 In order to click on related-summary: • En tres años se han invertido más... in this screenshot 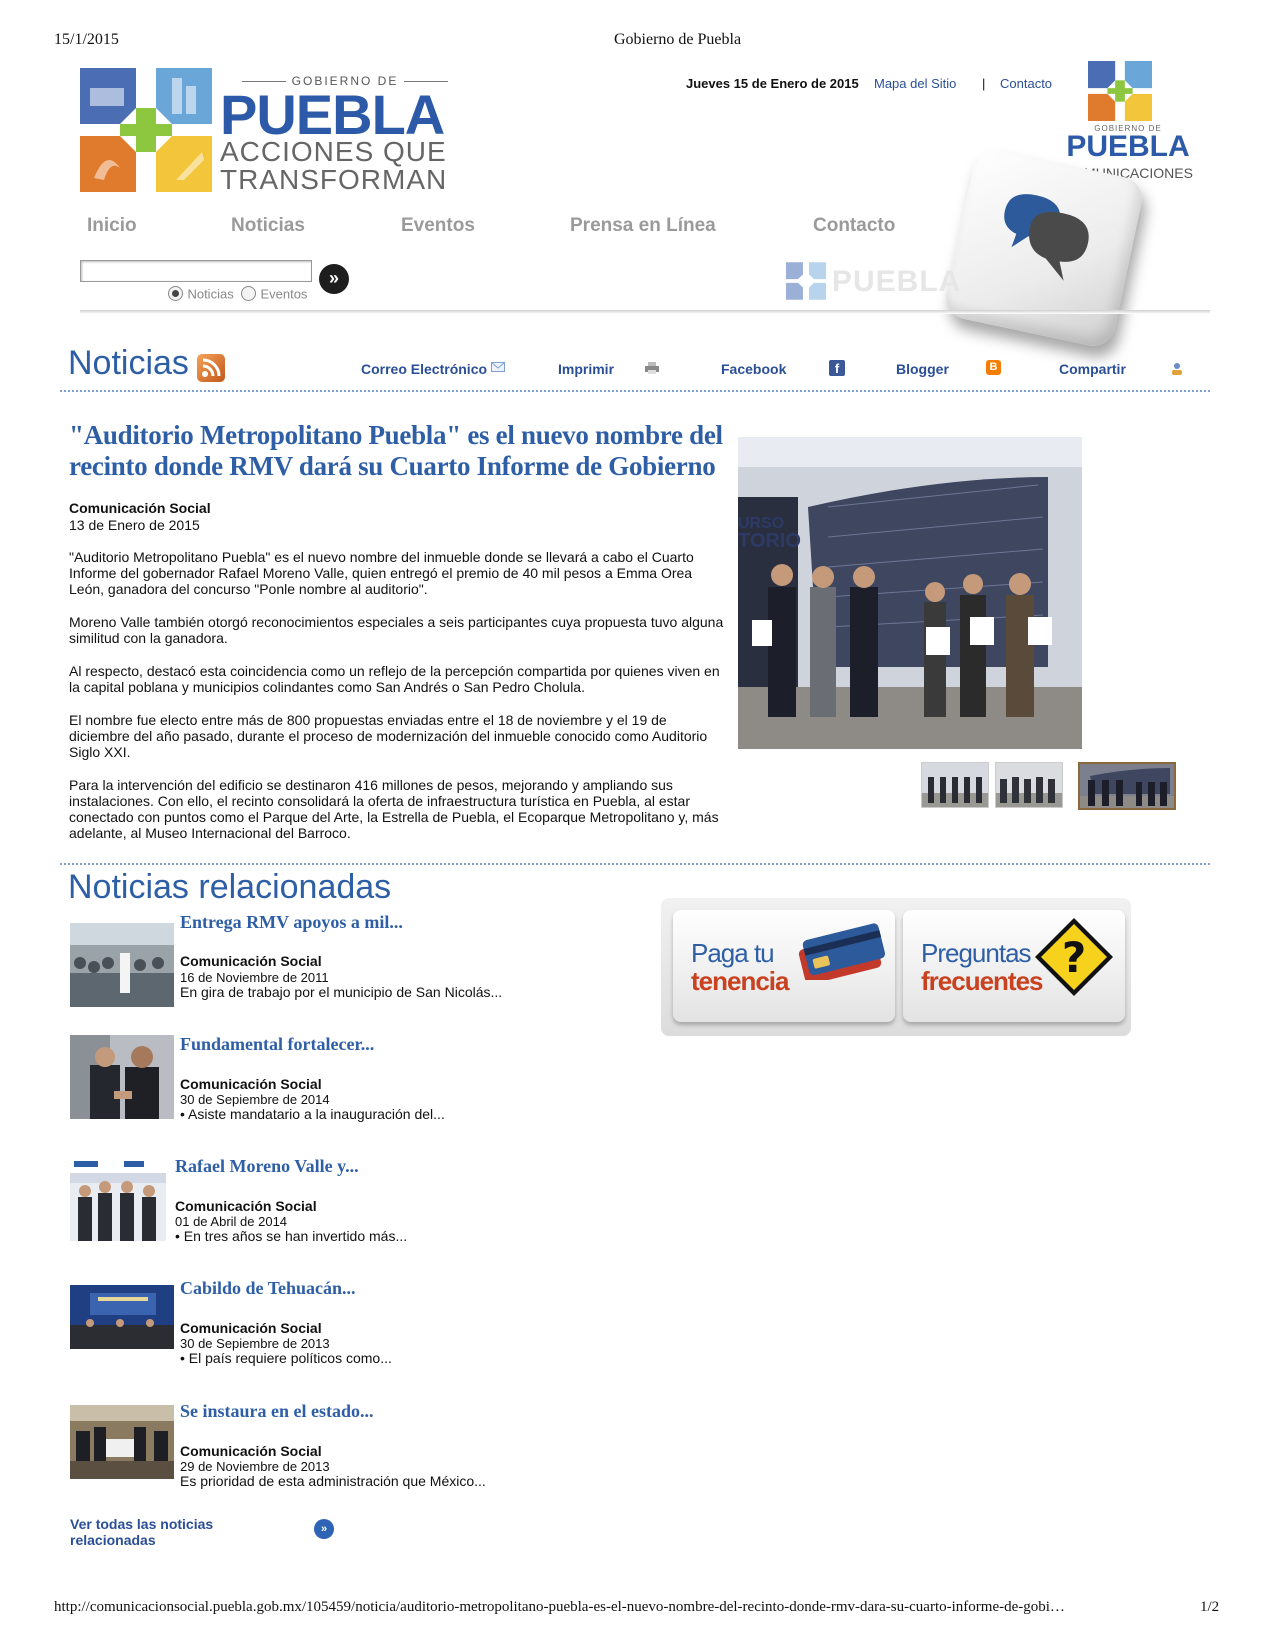, I will do `click(291, 1236)`.